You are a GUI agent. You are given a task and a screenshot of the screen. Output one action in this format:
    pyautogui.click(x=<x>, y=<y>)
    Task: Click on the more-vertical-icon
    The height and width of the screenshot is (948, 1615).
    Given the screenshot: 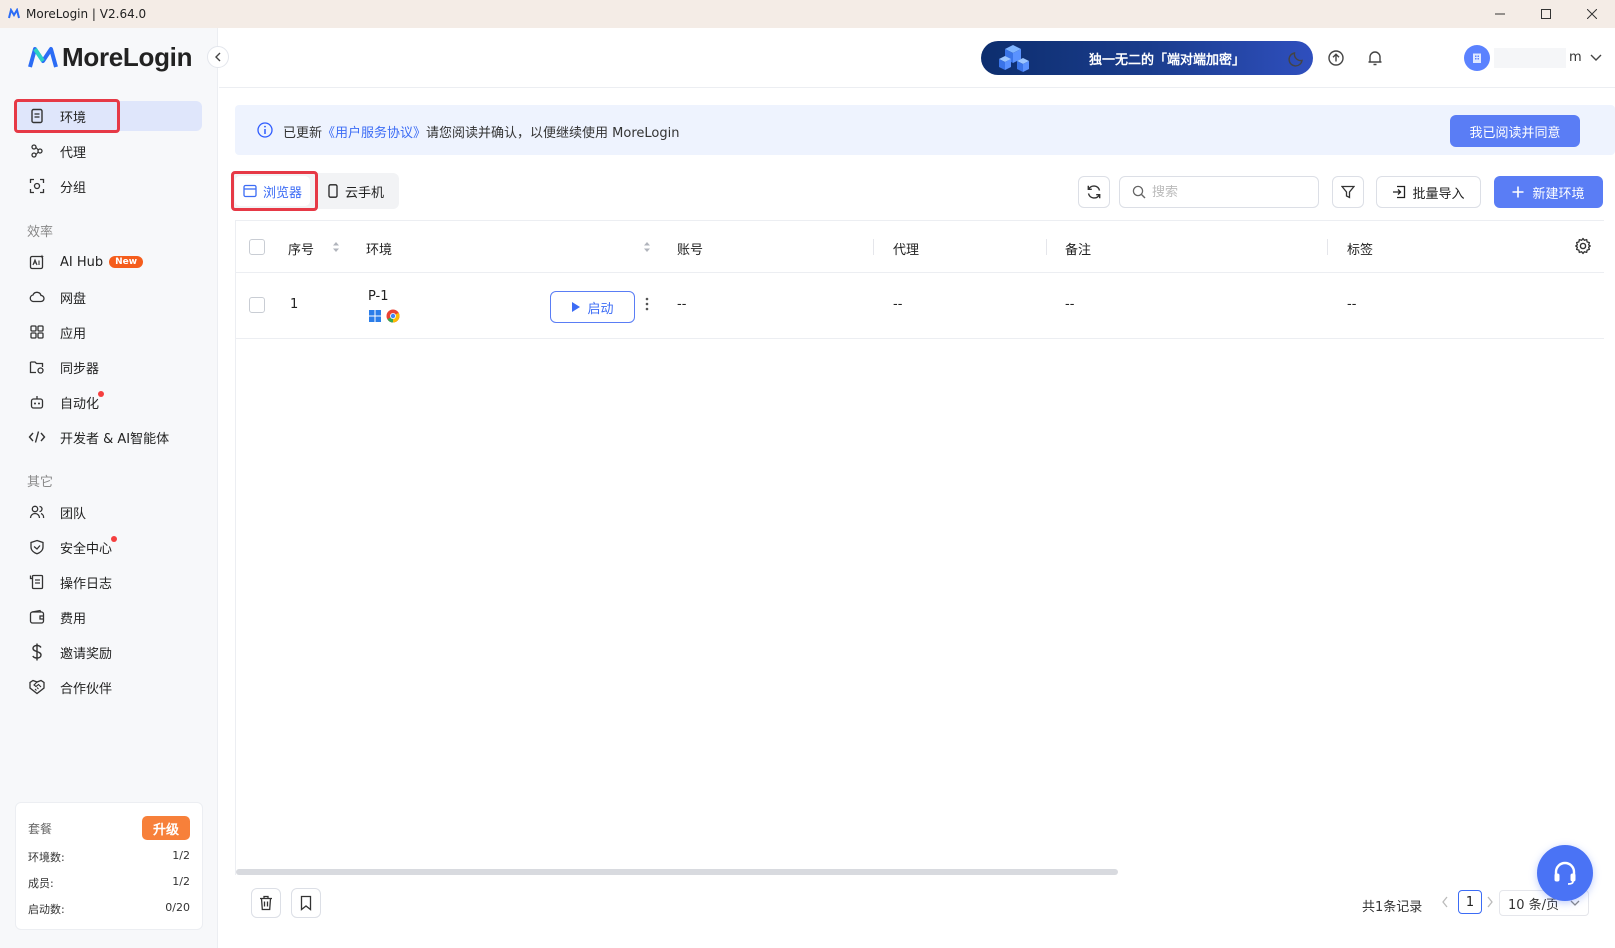 What is the action you would take?
    pyautogui.click(x=647, y=304)
    